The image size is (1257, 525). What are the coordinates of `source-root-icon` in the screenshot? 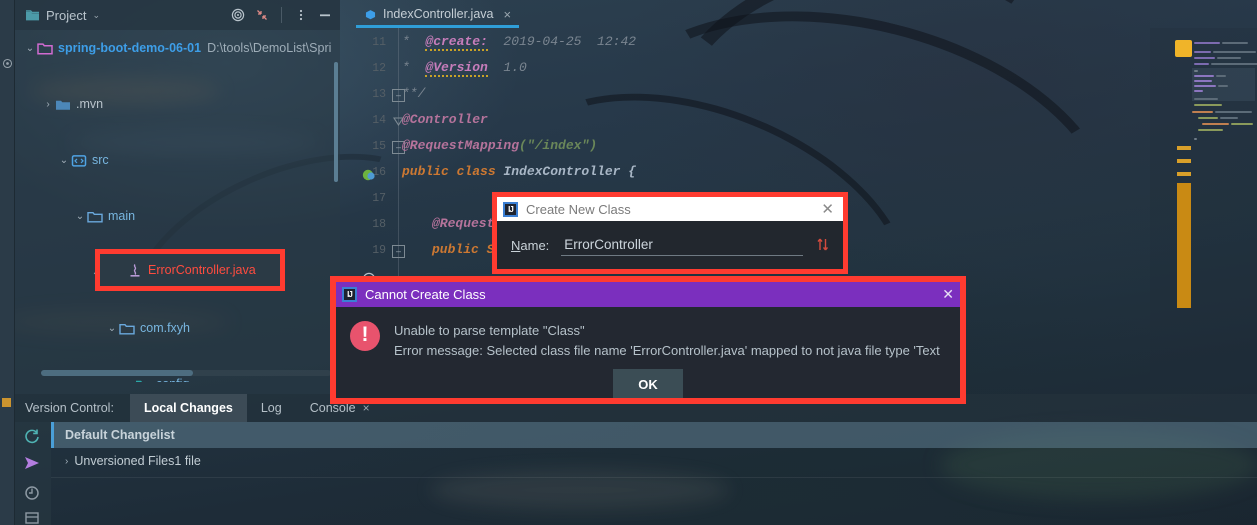 It's located at (79, 160).